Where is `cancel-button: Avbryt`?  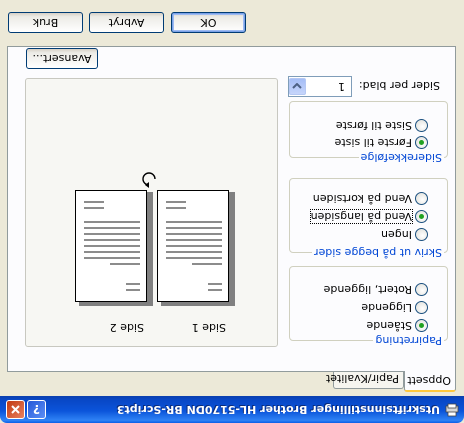 cancel-button: Avbryt is located at coordinates (126, 22).